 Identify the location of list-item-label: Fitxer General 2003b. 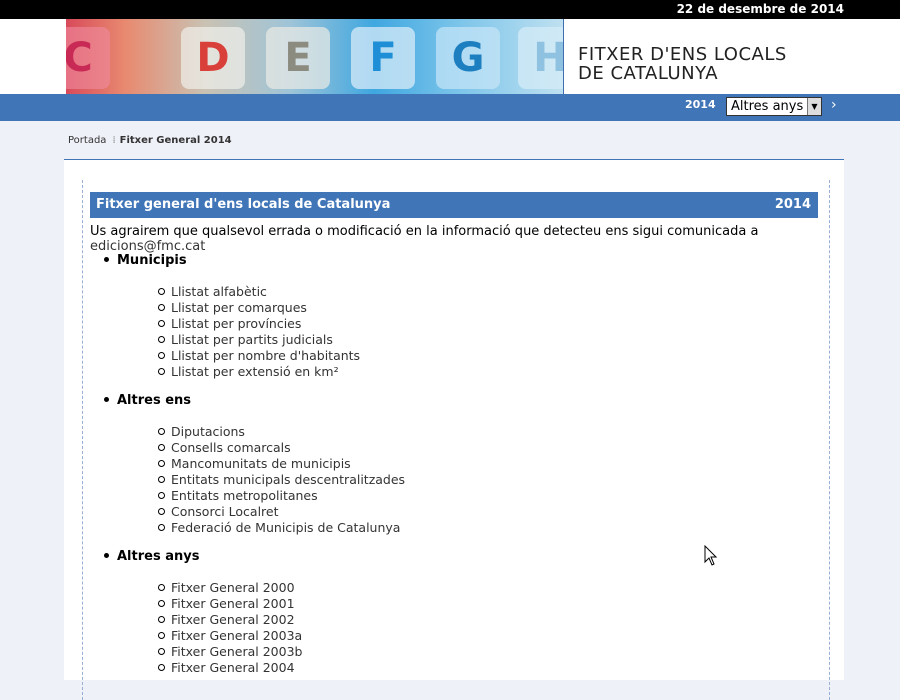
(237, 651).